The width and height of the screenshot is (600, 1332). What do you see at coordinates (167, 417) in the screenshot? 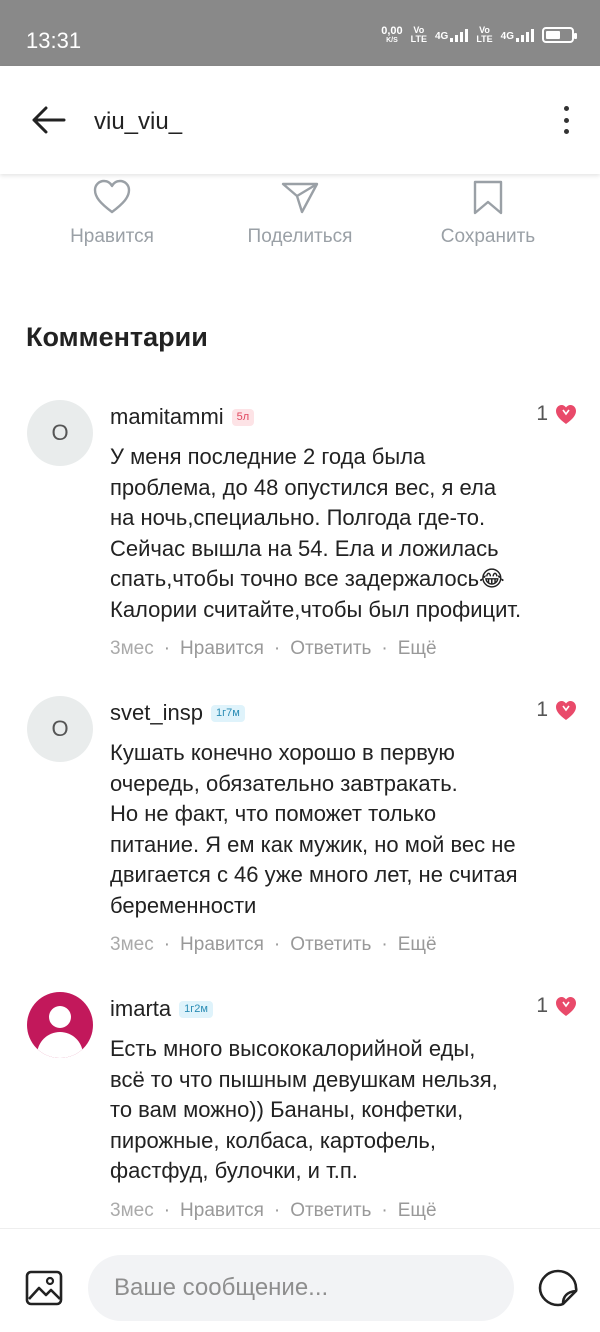
I see `comment-author: mamitammi` at bounding box center [167, 417].